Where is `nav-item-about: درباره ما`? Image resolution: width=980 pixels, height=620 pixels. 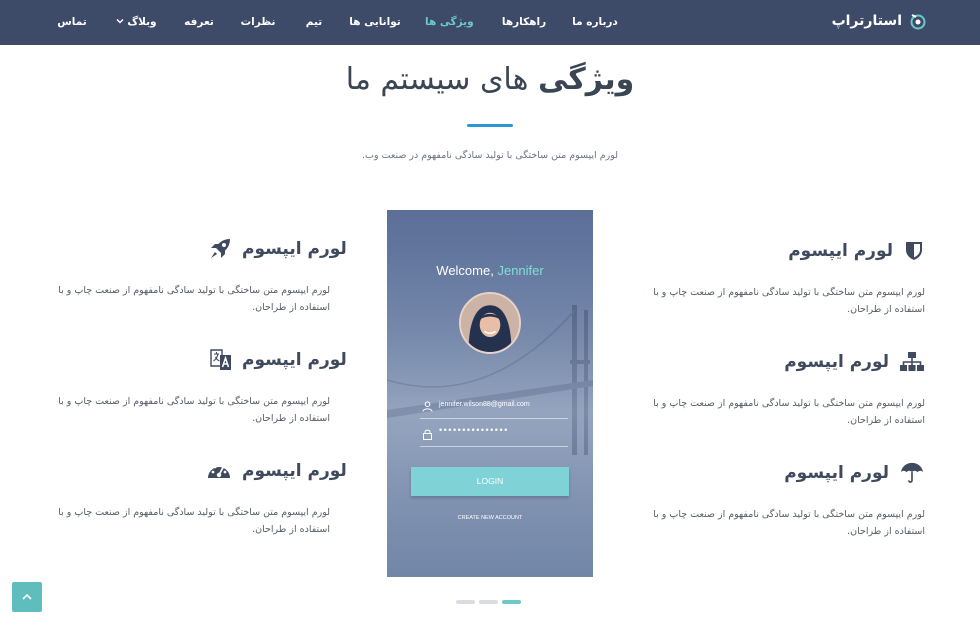
nav-item-about: درباره ما is located at coordinates (595, 22).